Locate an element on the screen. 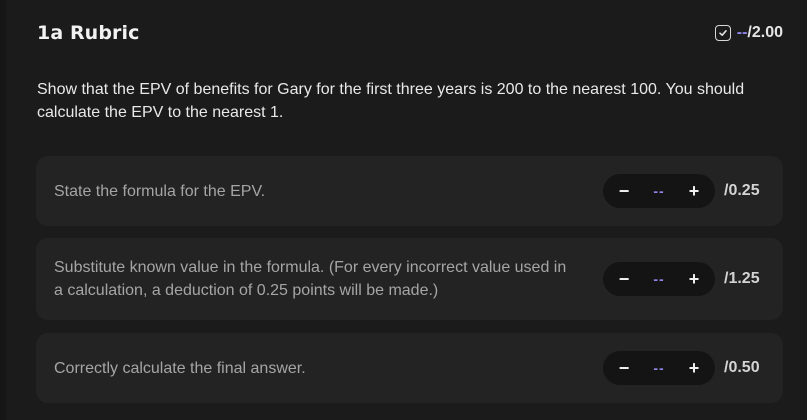 The image size is (807, 420). total-score-value: -- is located at coordinates (742, 32).